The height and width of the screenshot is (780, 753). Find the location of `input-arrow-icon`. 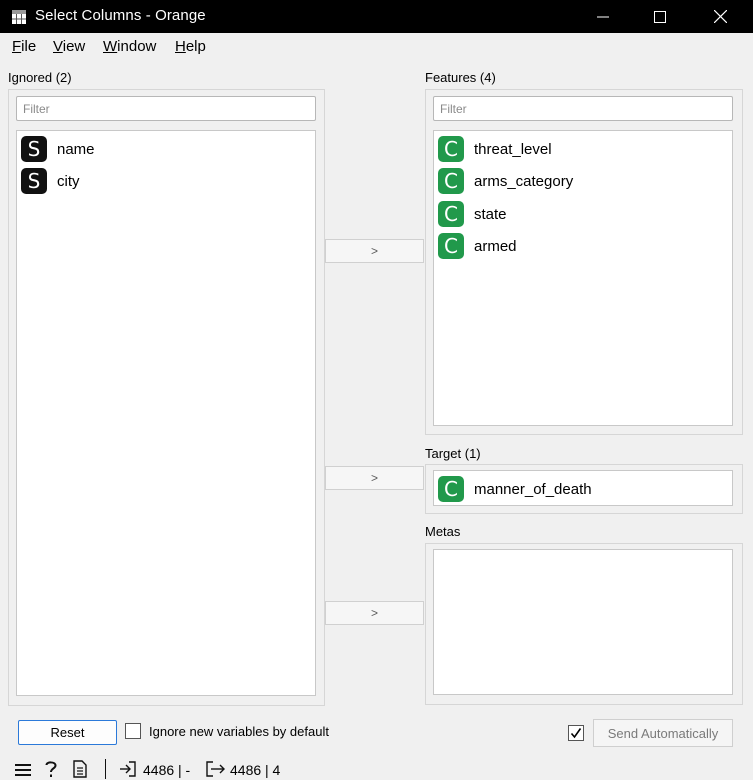

input-arrow-icon is located at coordinates (128, 769).